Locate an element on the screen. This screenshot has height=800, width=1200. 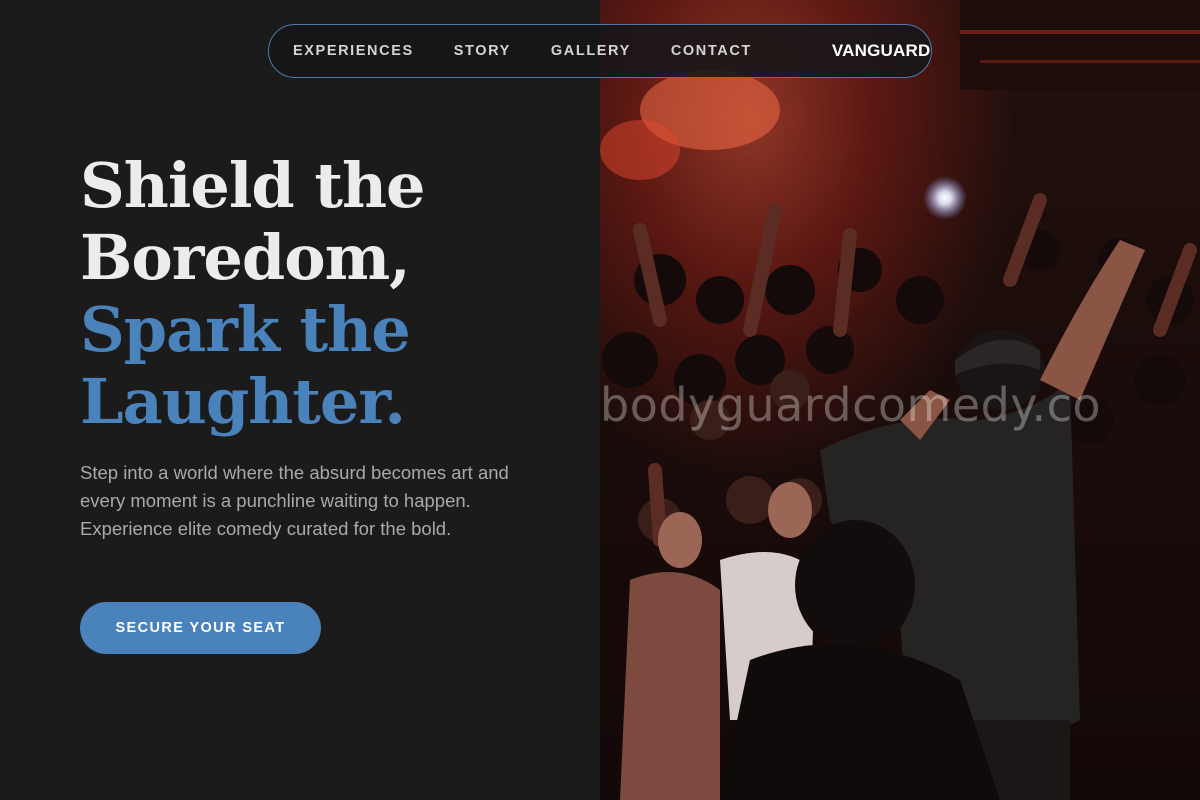
nav-link-experiences: EXPERIENCES is located at coordinates (353, 51).